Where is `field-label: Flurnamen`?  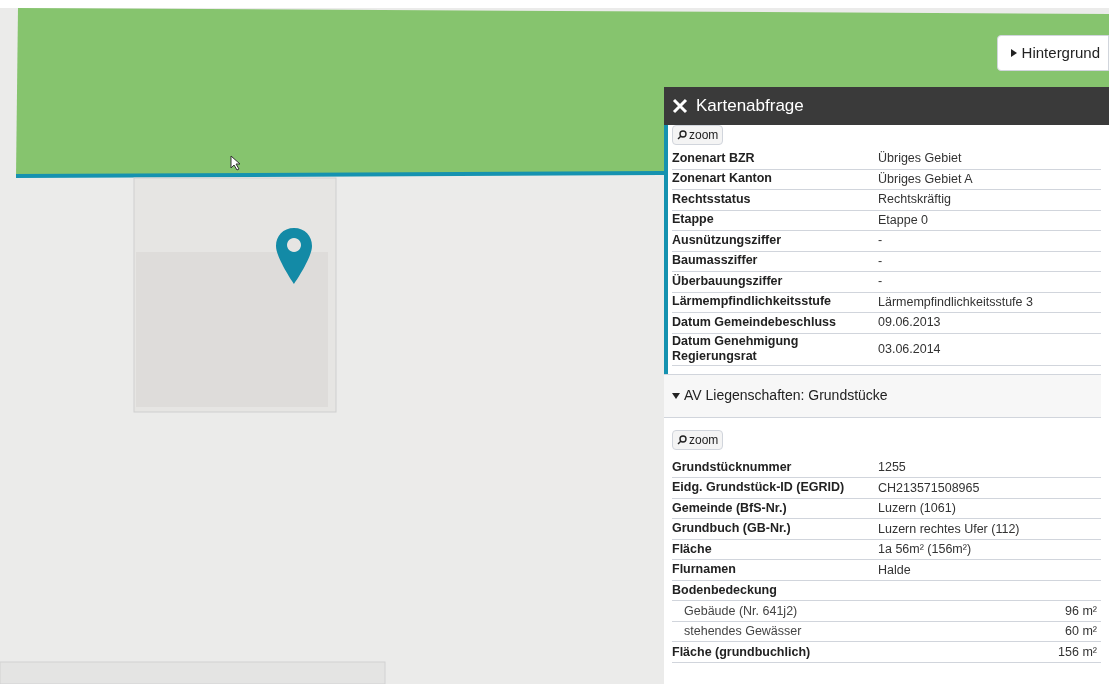 field-label: Flurnamen is located at coordinates (704, 570).